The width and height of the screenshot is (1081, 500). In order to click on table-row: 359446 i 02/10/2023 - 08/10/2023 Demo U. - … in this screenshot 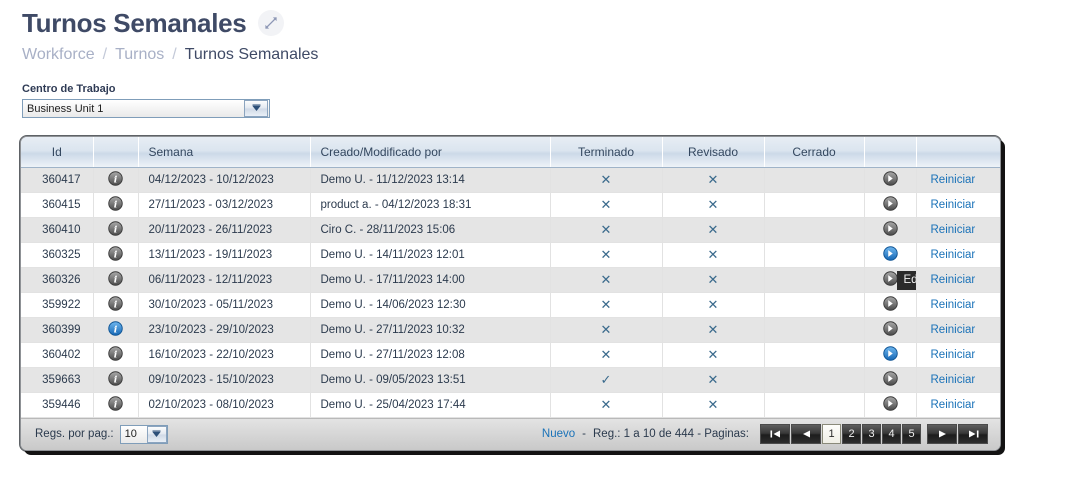, I will do `click(510, 405)`.